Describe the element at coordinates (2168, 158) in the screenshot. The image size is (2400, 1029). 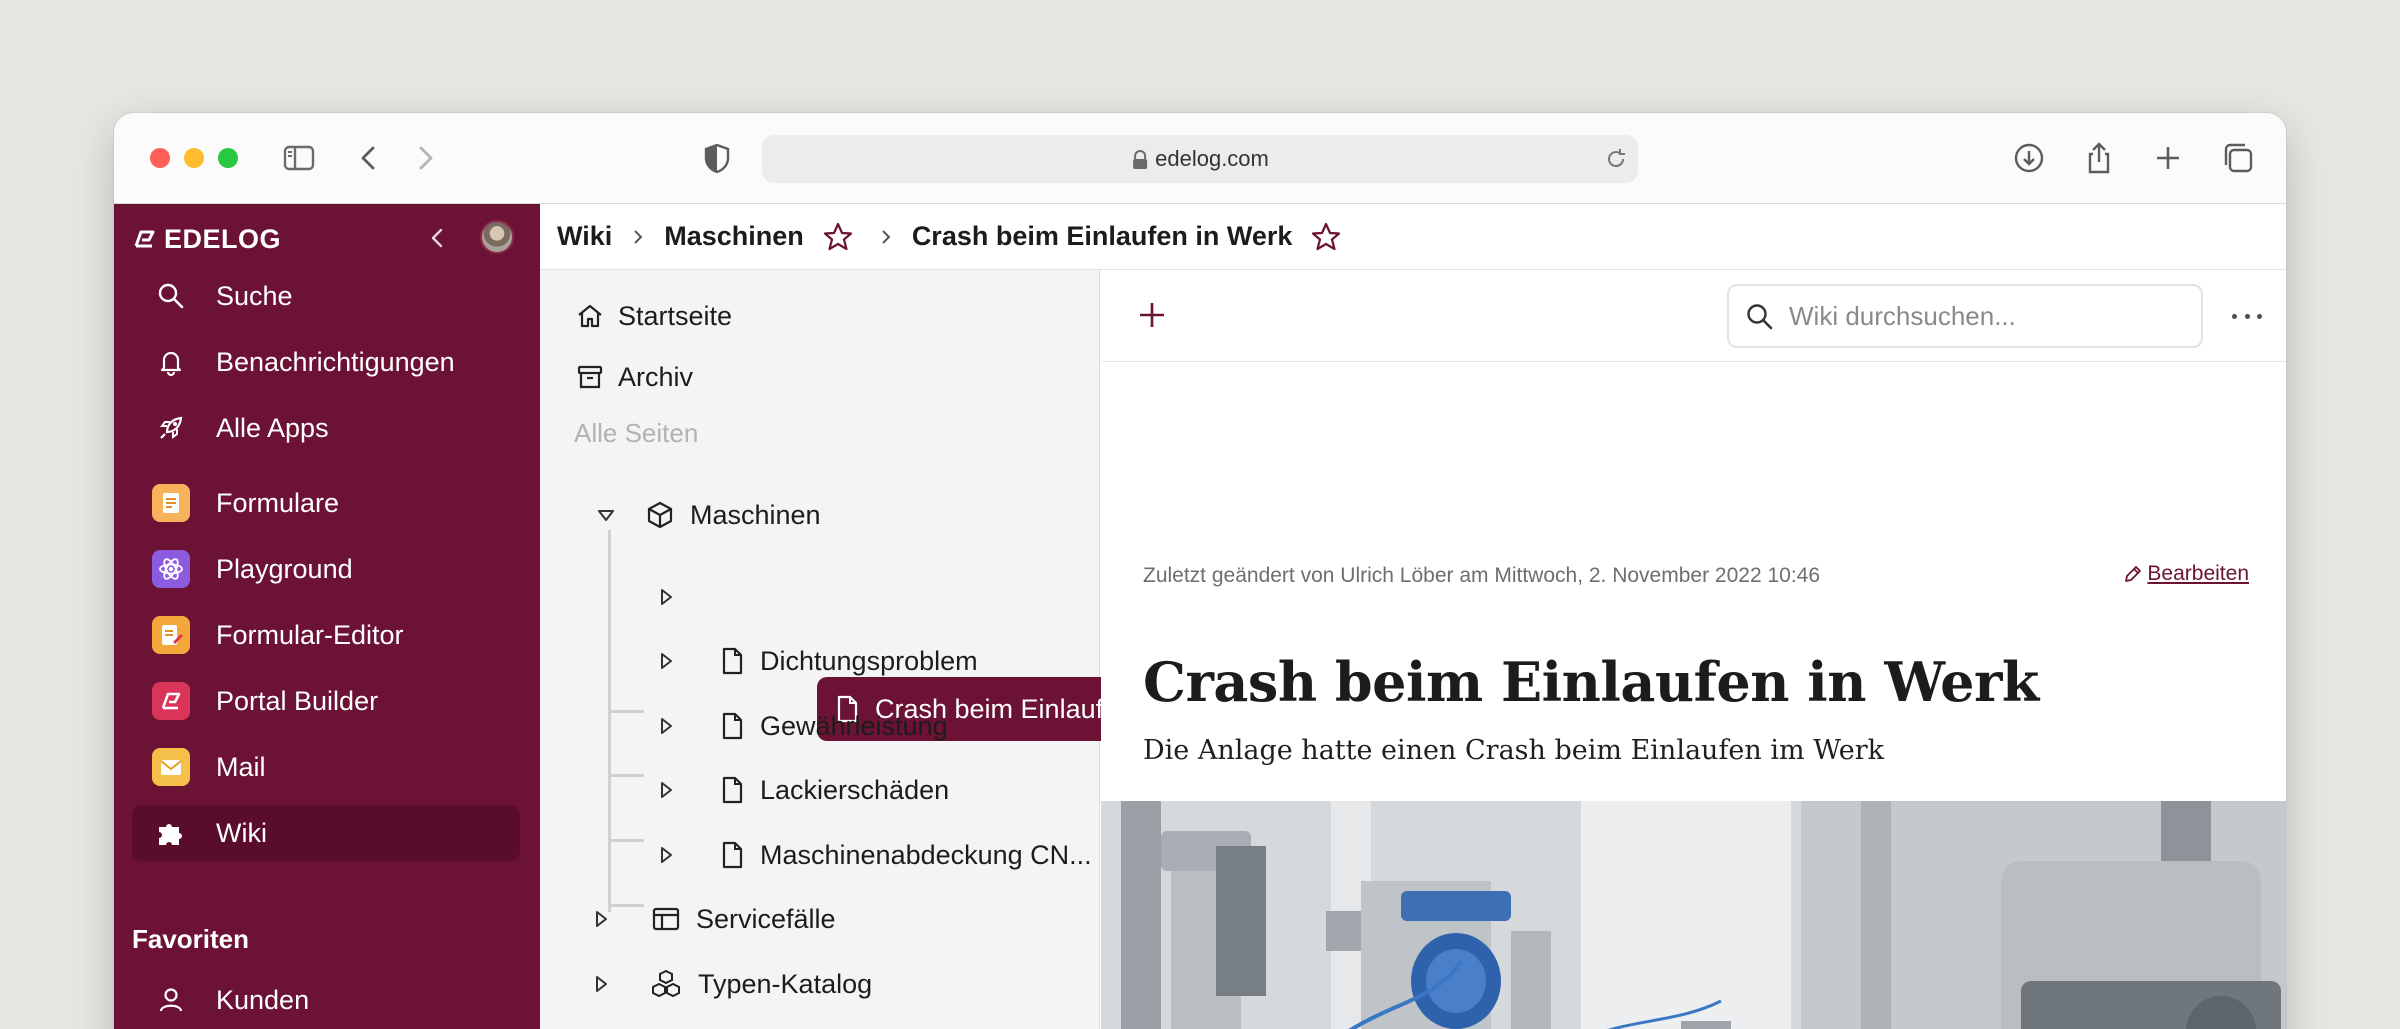
I see `new-tab-icon` at that location.